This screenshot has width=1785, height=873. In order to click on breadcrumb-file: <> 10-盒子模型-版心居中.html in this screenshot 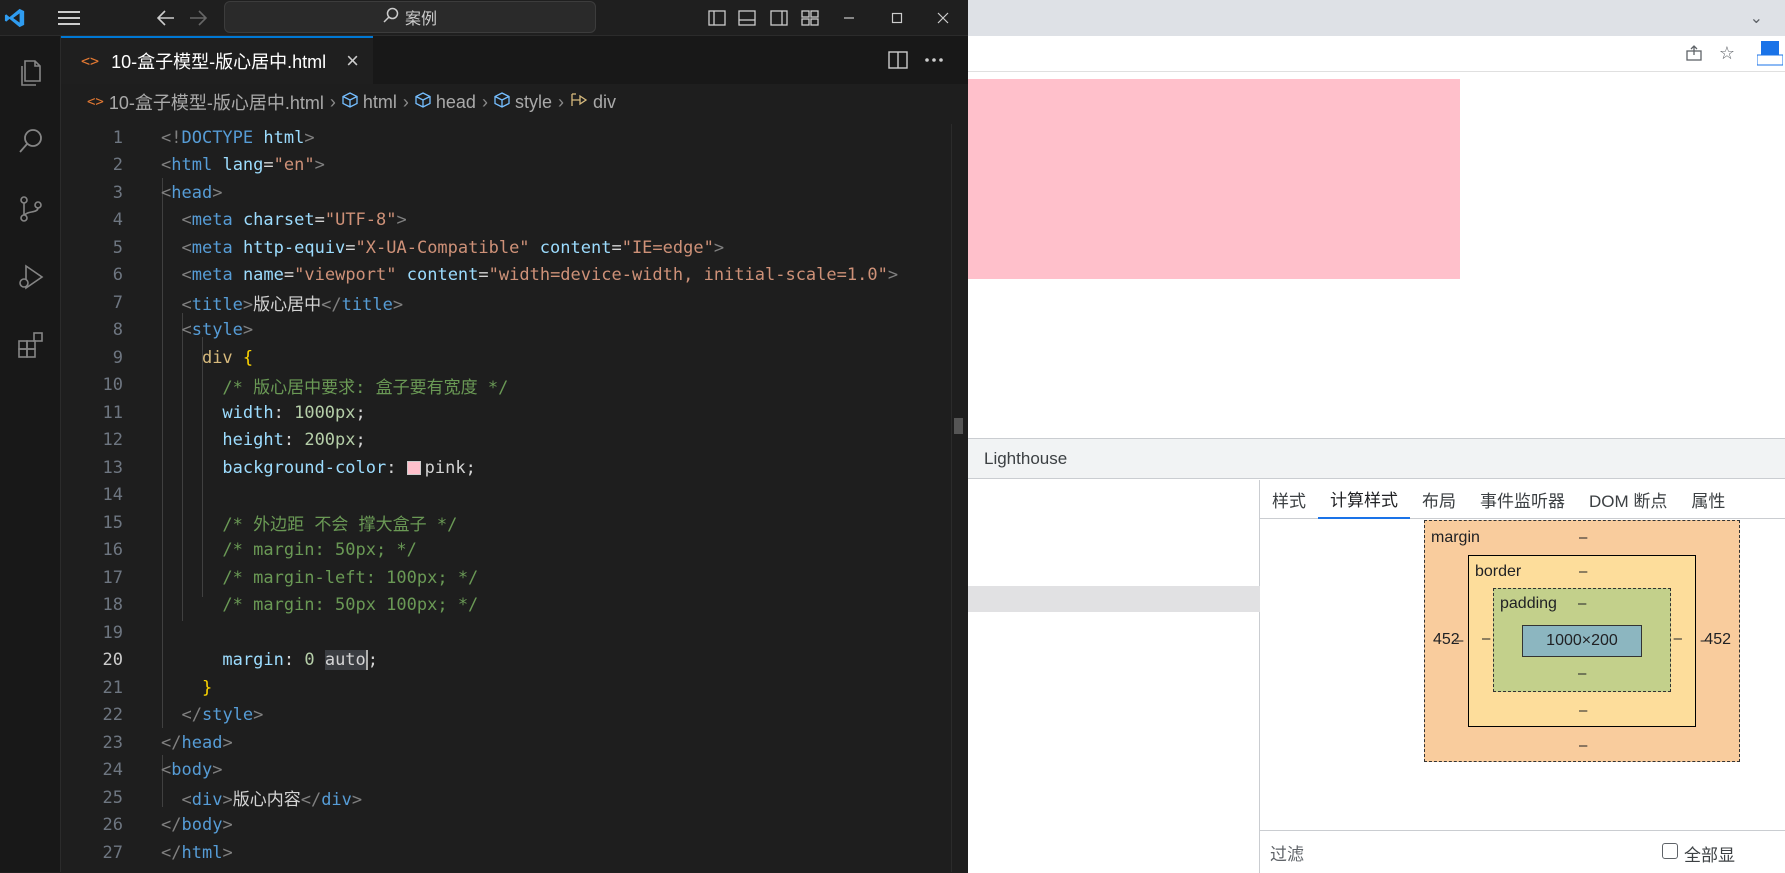, I will do `click(205, 102)`.